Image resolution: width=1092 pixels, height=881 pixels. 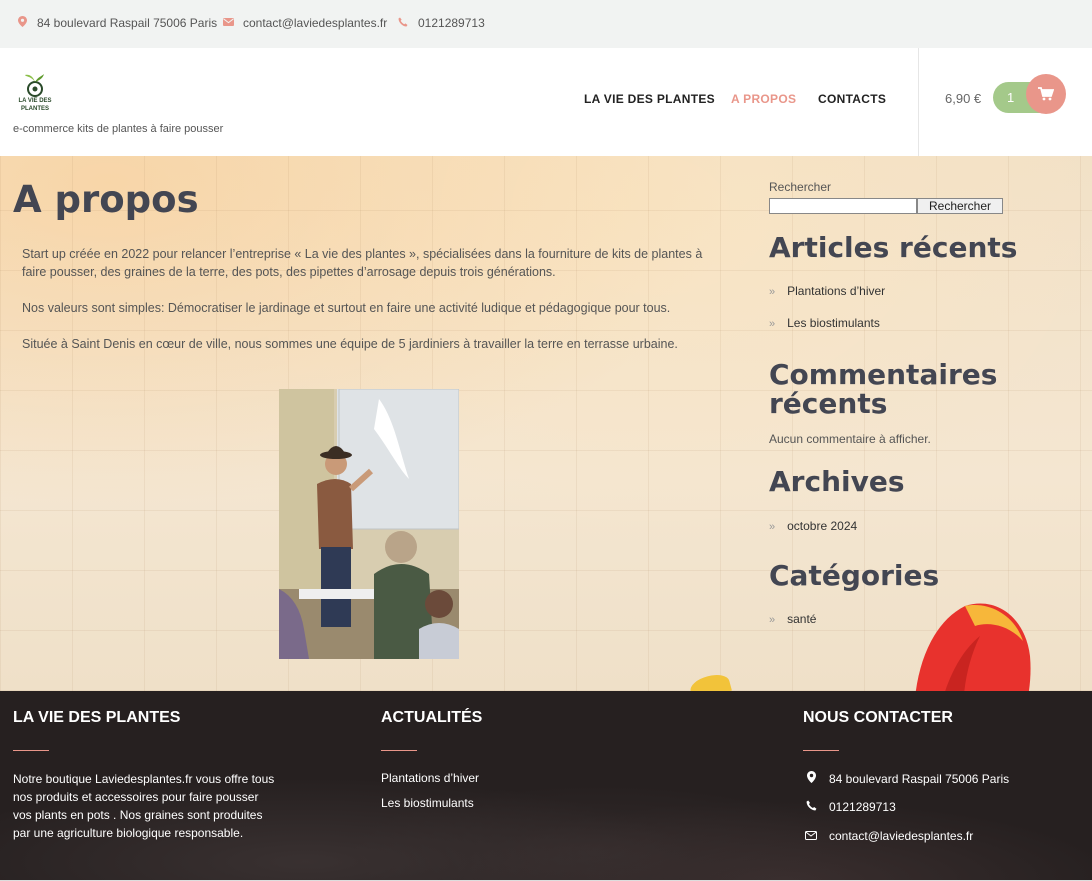 I want to click on topbar-phone-text: 0121289713, so click(x=451, y=23).